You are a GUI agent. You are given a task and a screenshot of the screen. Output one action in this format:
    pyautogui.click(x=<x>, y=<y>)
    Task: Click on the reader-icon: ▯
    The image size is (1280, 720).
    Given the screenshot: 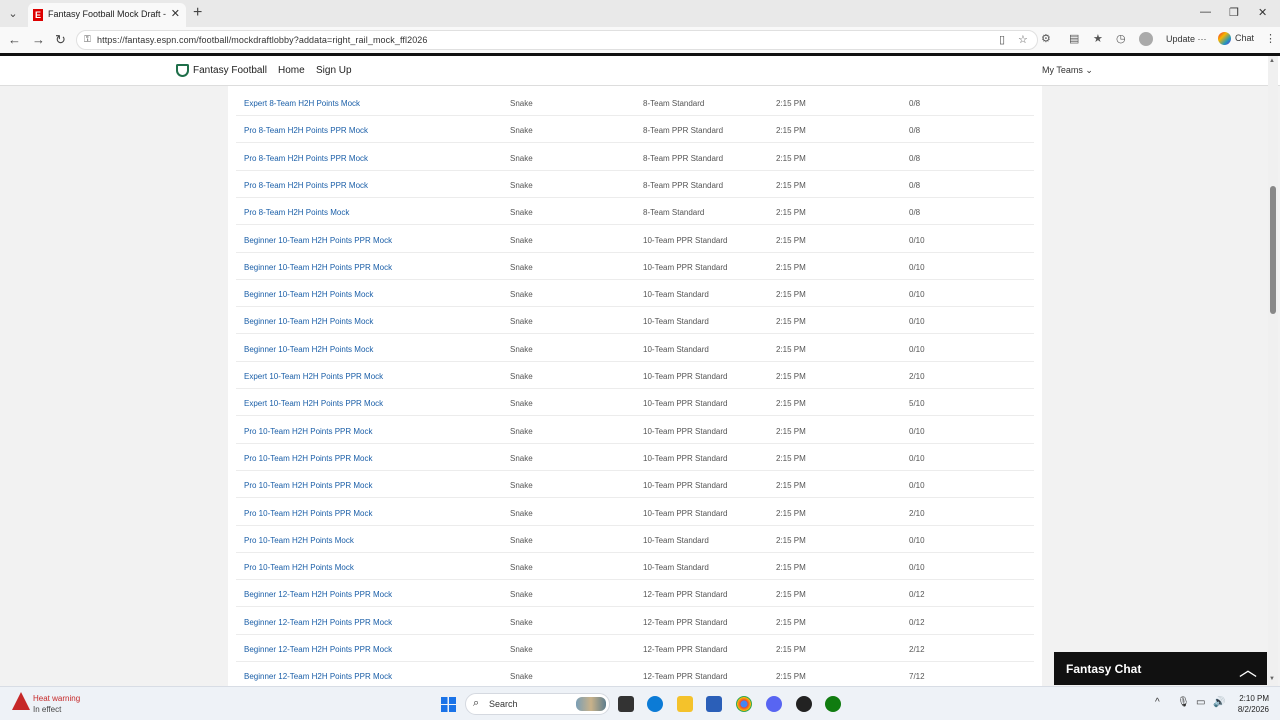 What is the action you would take?
    pyautogui.click(x=1002, y=39)
    